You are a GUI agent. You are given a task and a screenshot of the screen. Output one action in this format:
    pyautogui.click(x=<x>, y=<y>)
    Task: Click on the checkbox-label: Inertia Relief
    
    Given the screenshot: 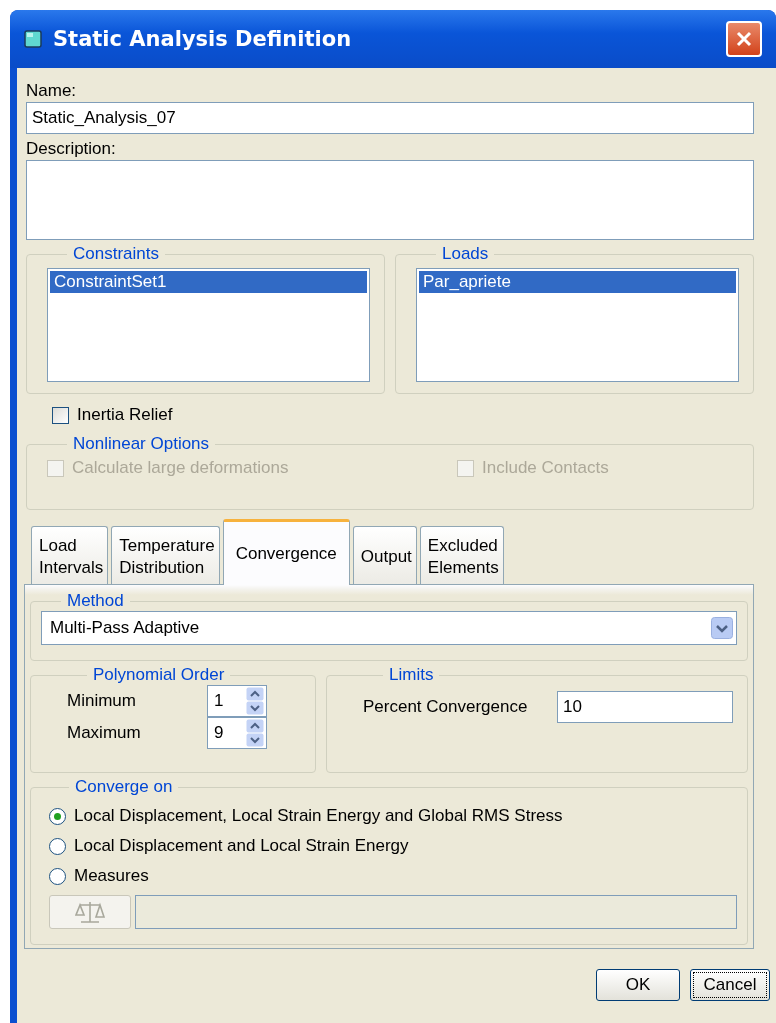 What is the action you would take?
    pyautogui.click(x=125, y=415)
    